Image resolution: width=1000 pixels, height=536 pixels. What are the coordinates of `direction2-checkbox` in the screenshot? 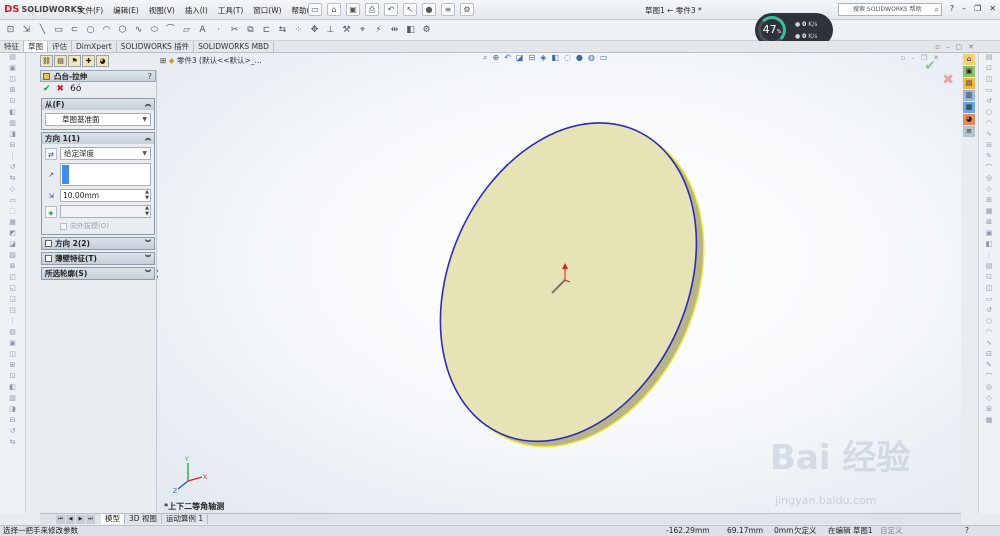 It's located at (48, 243).